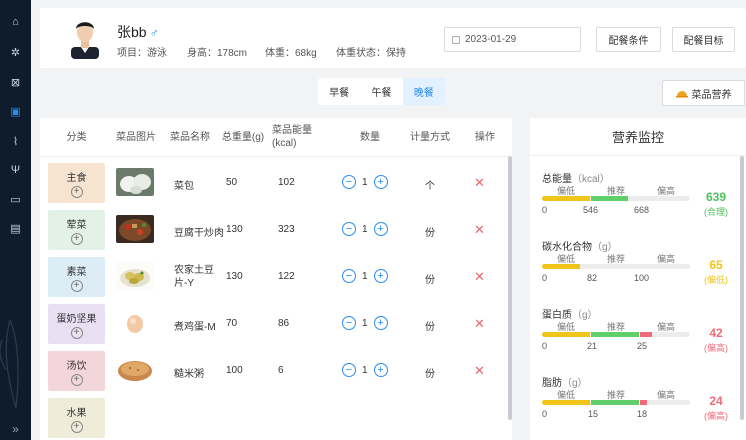 The width and height of the screenshot is (746, 440). Describe the element at coordinates (642, 346) in the screenshot. I see `tick-label: 25` at that location.